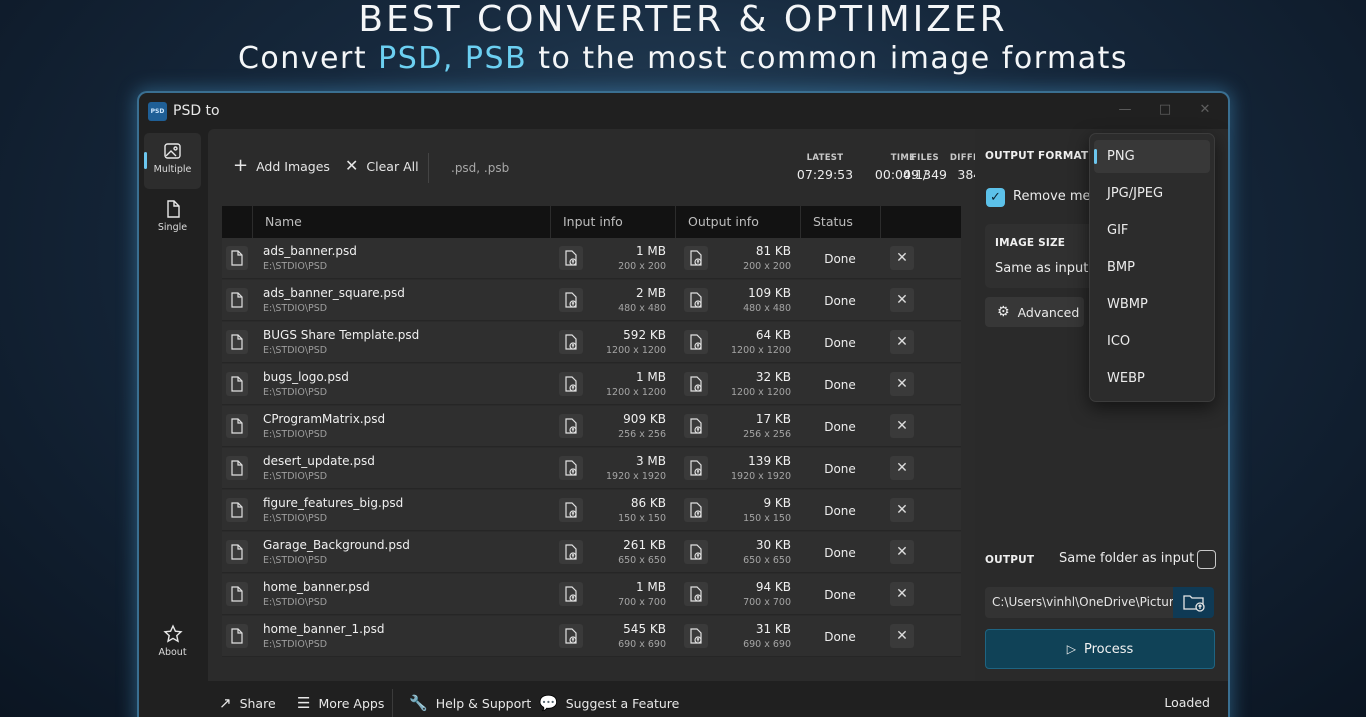  I want to click on nav-about-label: About, so click(172, 652).